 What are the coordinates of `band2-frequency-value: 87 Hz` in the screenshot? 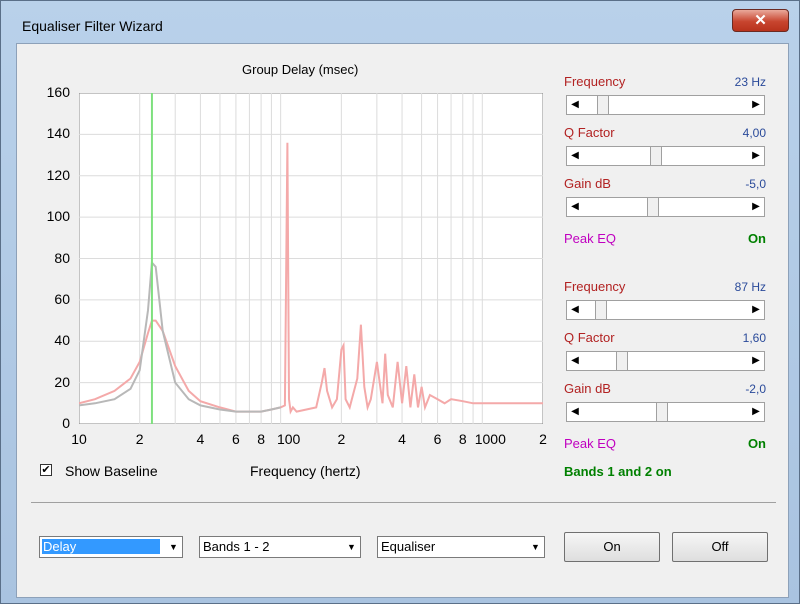 It's located at (750, 287).